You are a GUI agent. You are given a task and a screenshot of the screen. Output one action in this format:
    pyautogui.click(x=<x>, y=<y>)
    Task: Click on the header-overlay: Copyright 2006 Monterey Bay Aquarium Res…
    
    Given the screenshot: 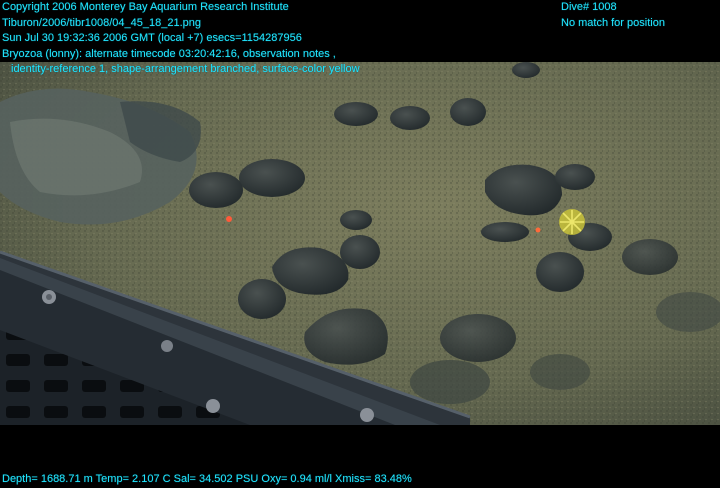 What is the action you would take?
    pyautogui.click(x=181, y=39)
    